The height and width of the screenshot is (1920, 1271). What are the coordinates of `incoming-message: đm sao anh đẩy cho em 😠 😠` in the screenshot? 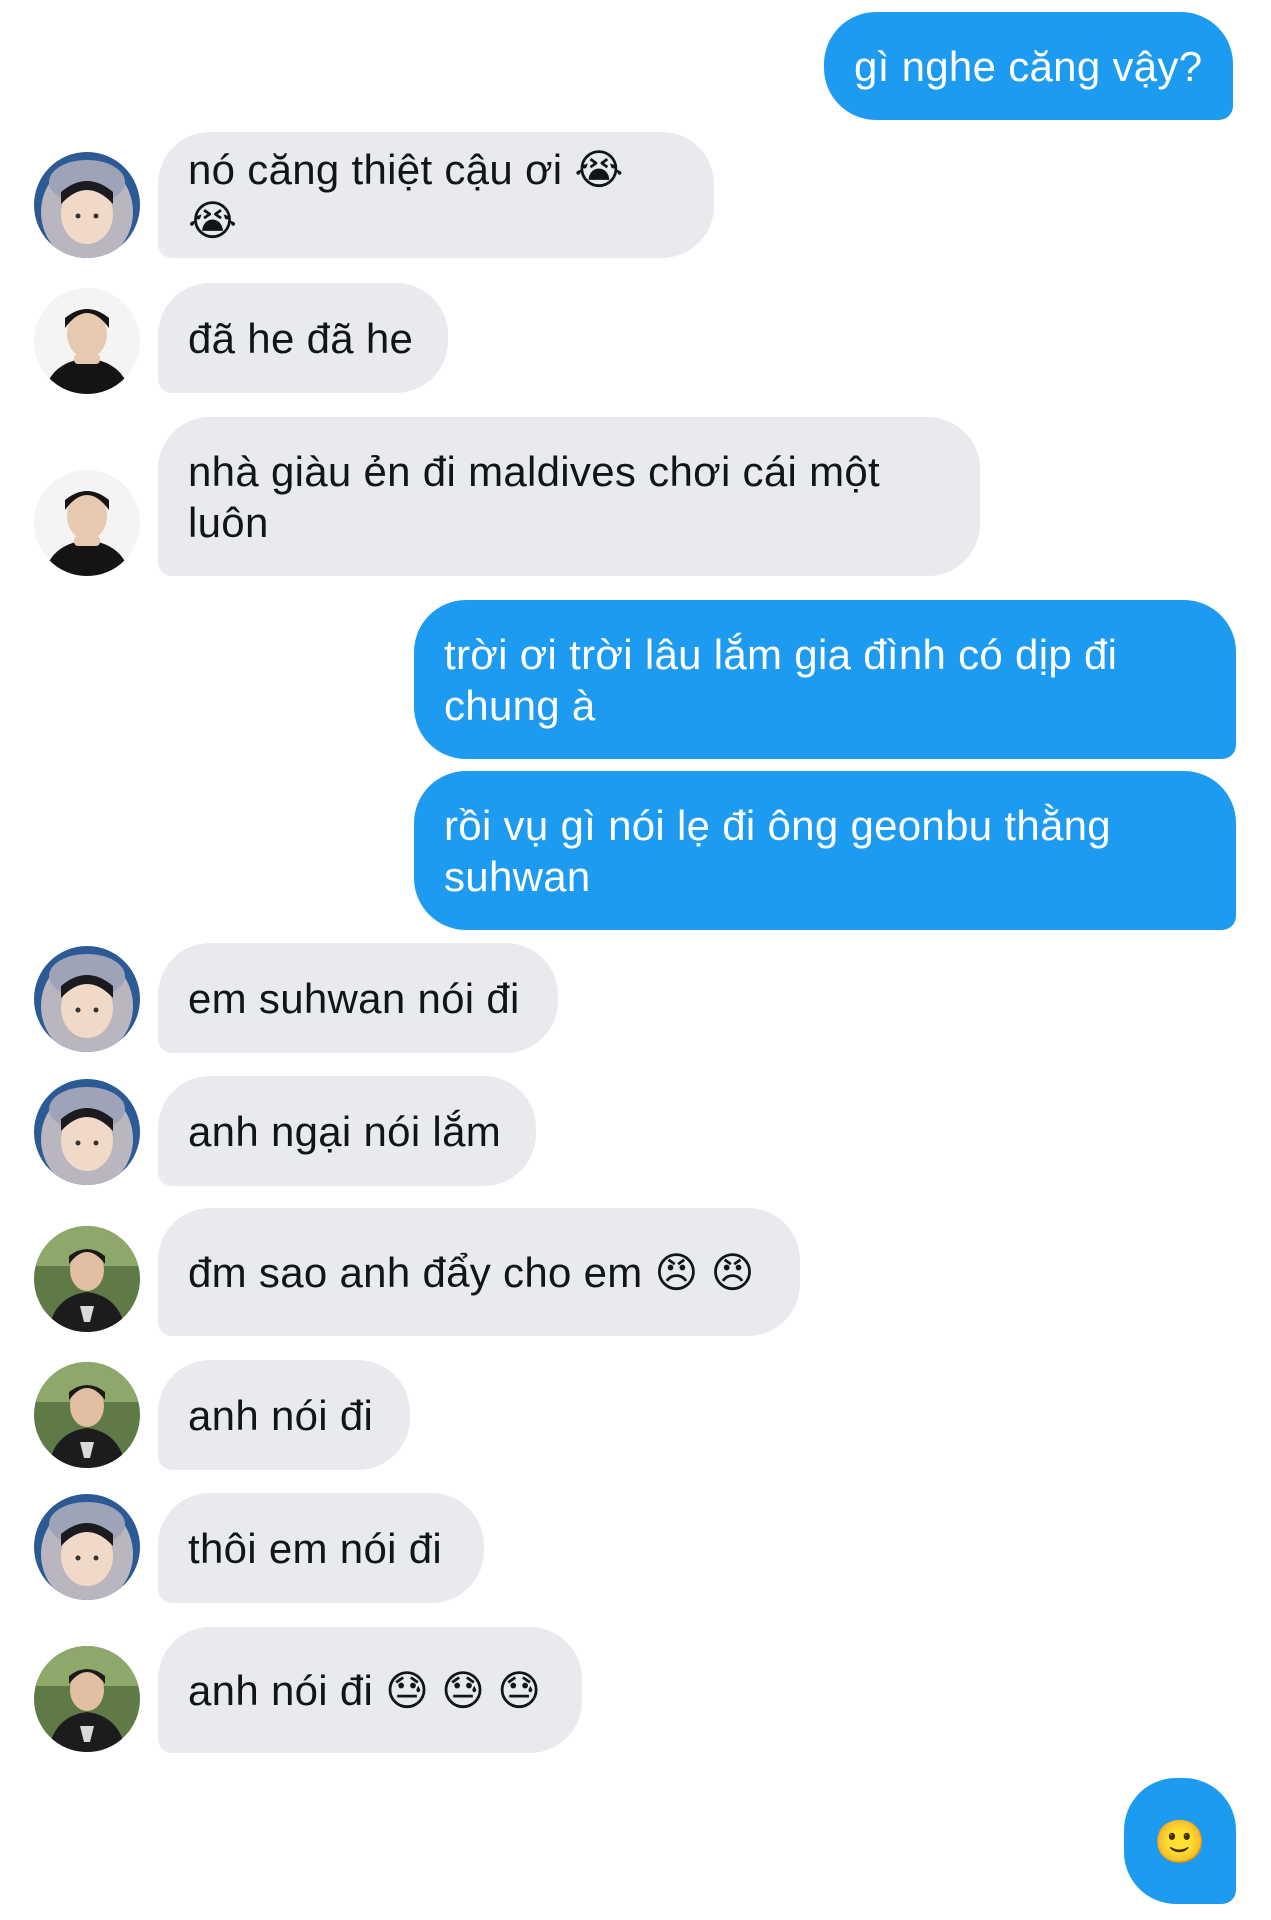 It's located at (479, 1272).